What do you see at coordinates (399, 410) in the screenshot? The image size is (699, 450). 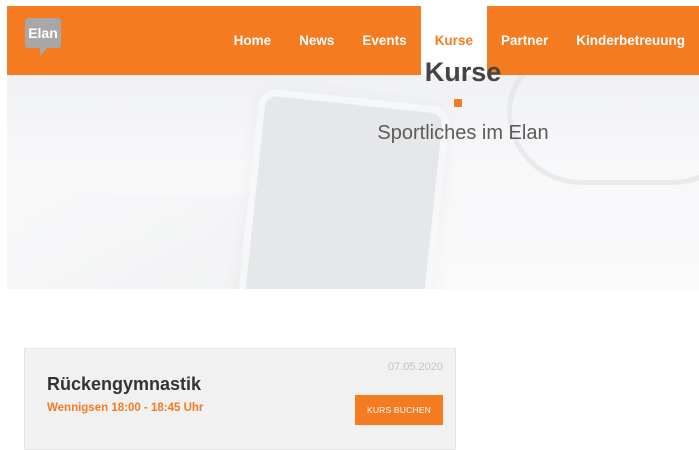 I see `book-course-button: KURS BUCHEN` at bounding box center [399, 410].